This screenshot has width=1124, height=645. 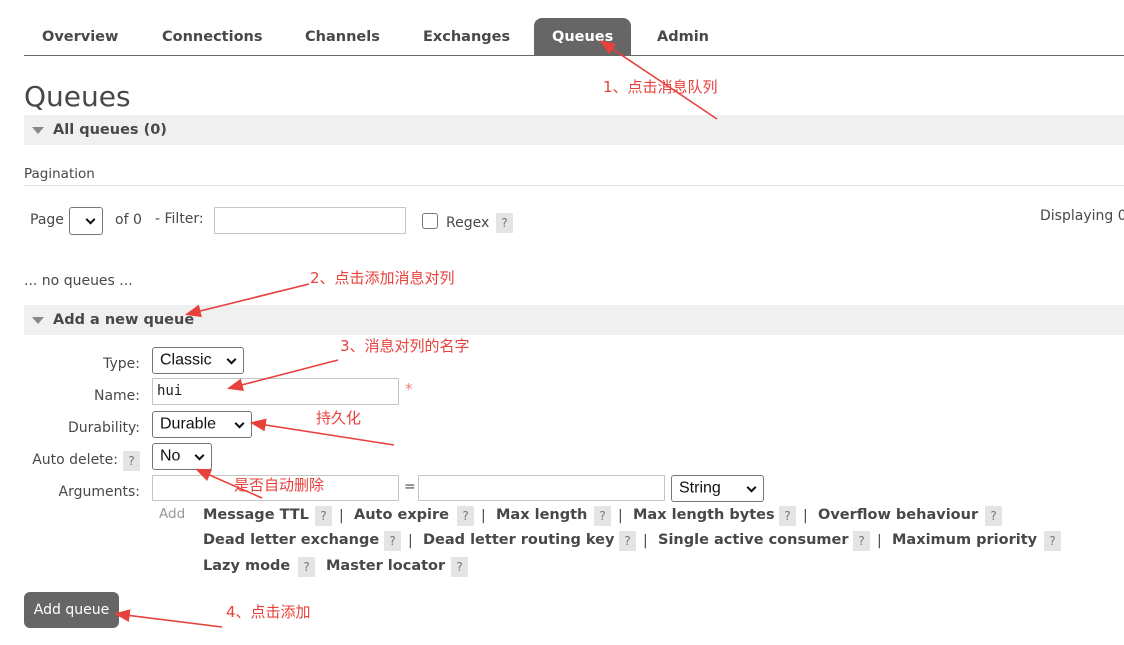 What do you see at coordinates (405, 346) in the screenshot?
I see `annotation-step3: 3、消息对列的名字` at bounding box center [405, 346].